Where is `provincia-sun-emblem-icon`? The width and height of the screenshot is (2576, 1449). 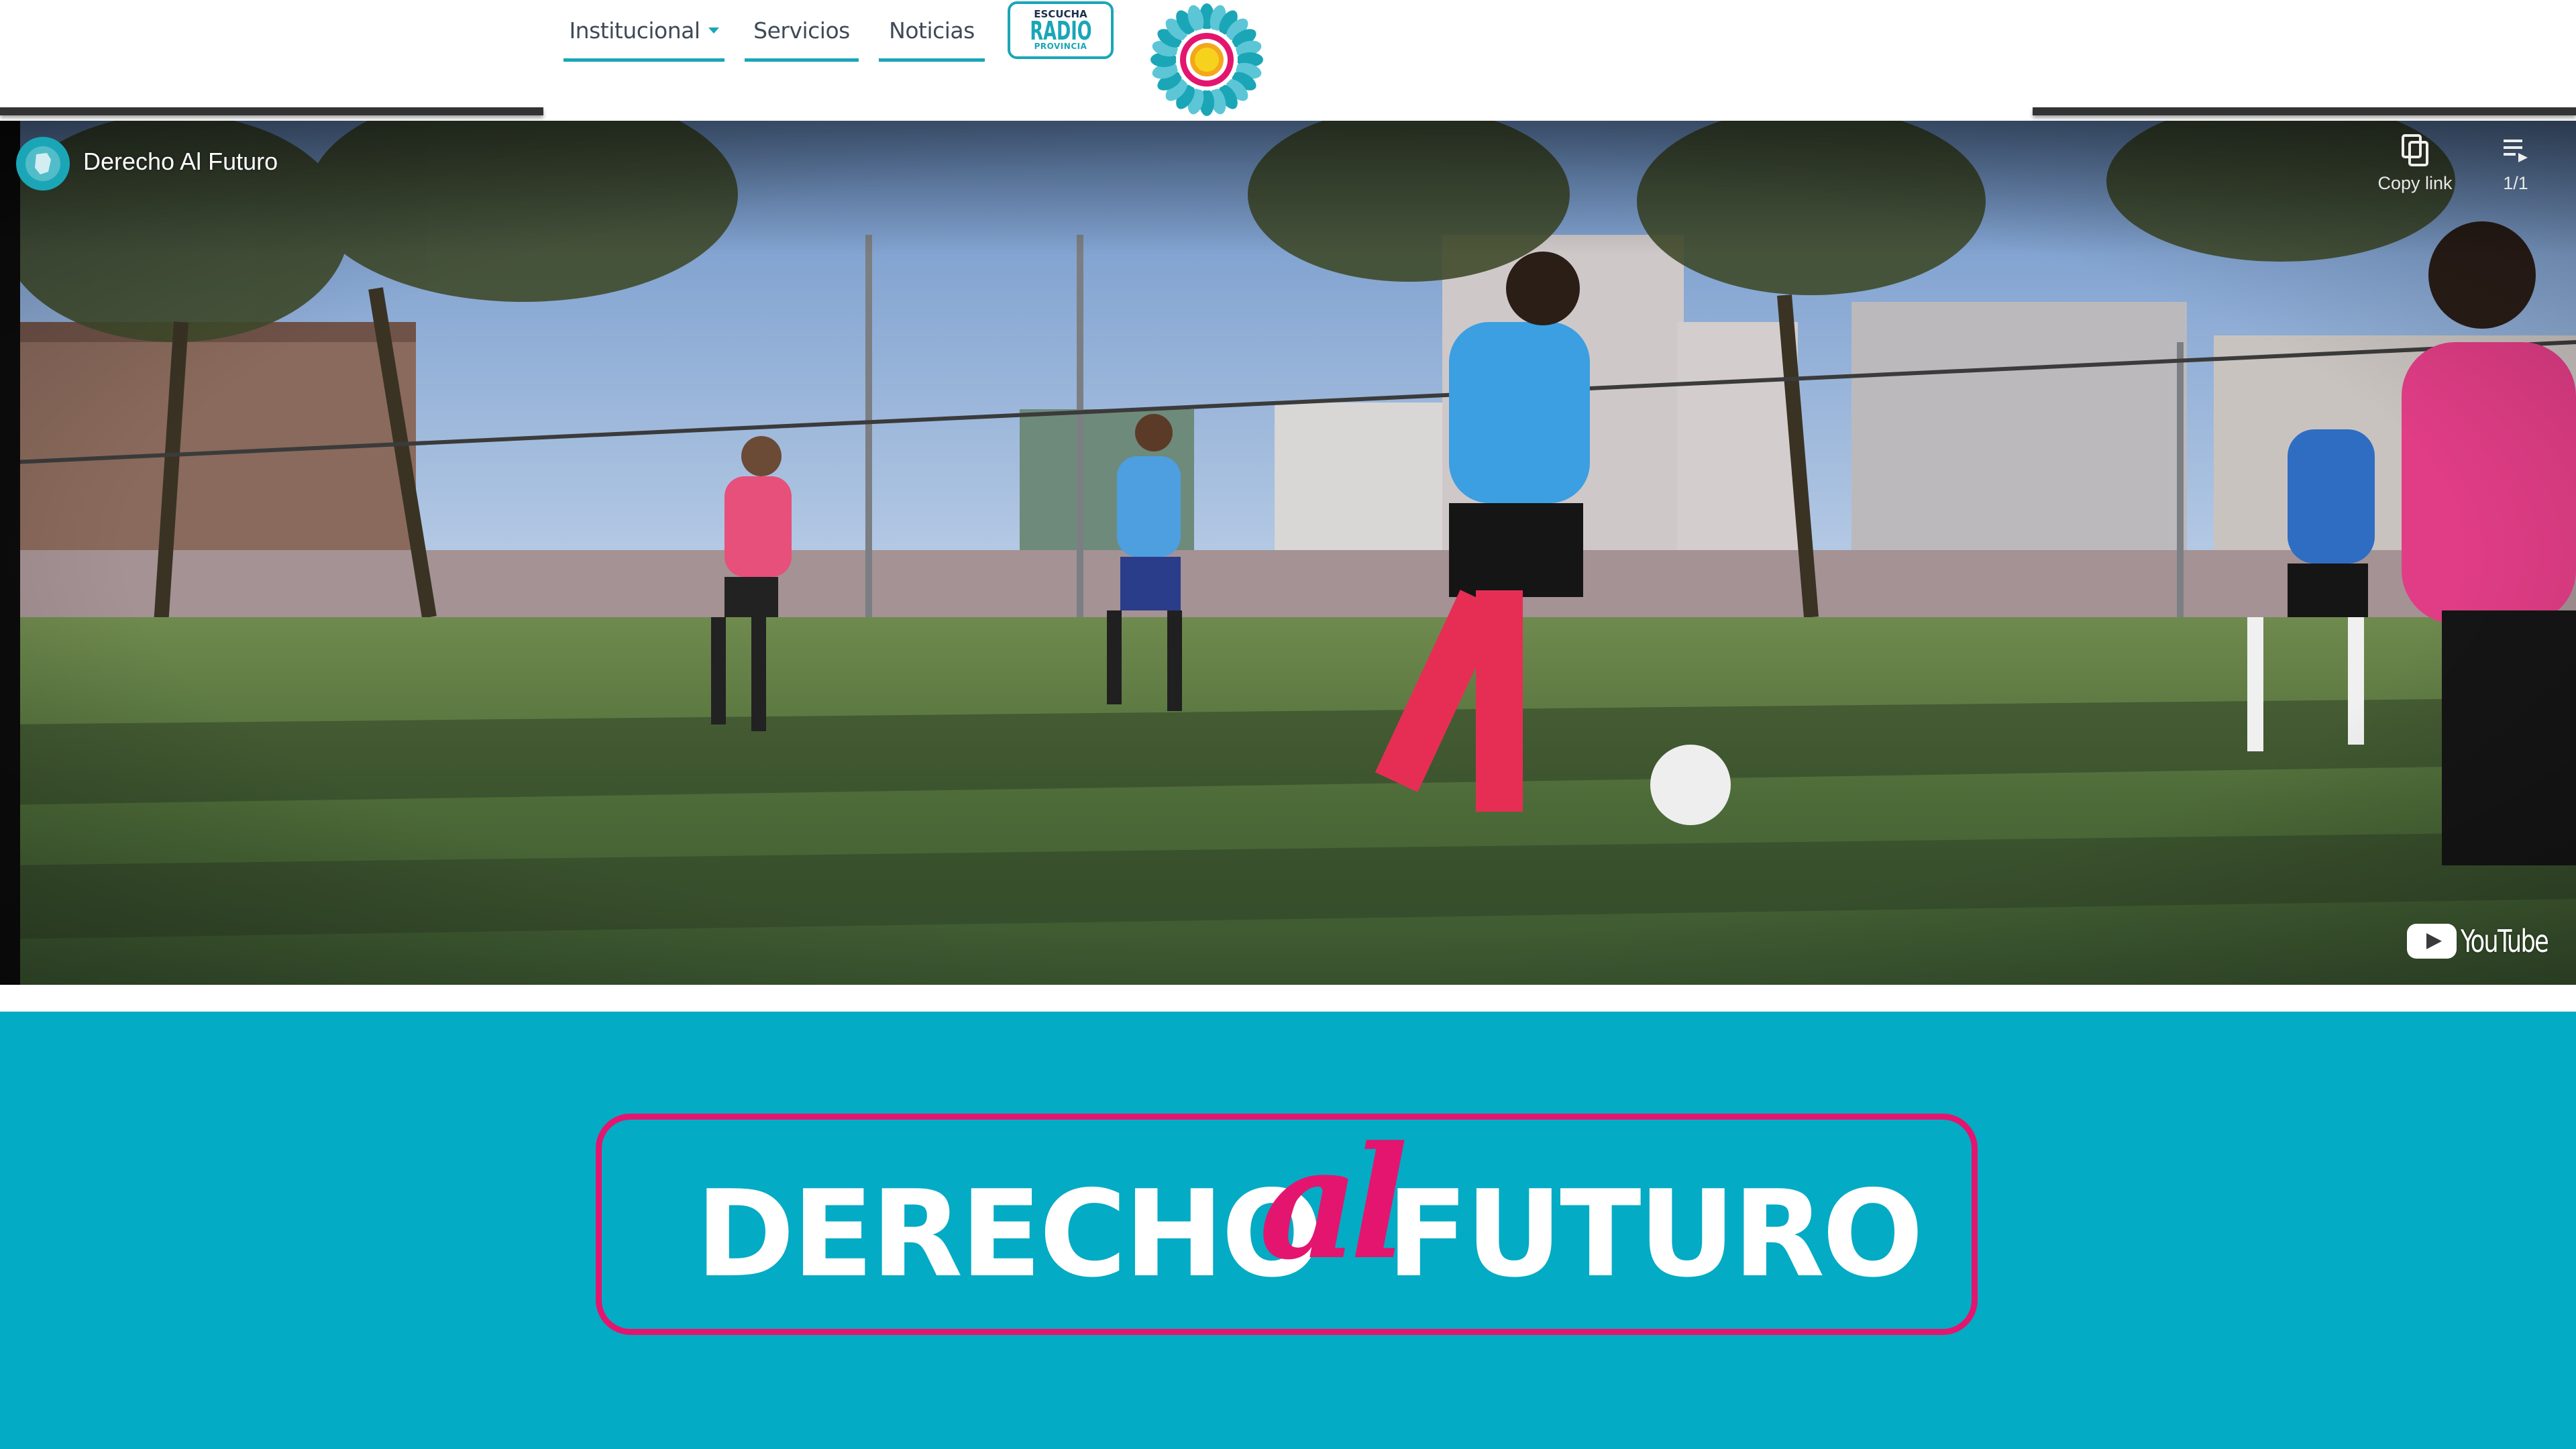
provincia-sun-emblem-icon is located at coordinates (1207, 60).